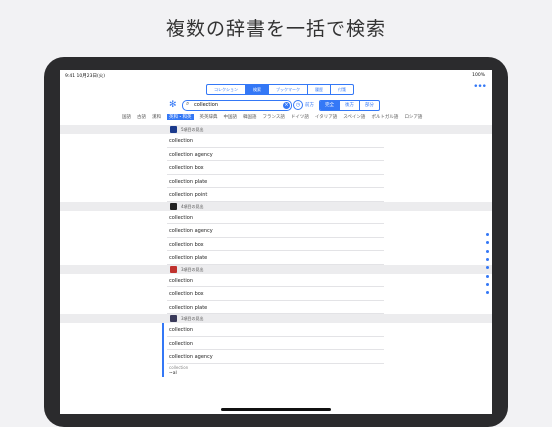 Image resolution: width=552 pixels, height=427 pixels. Describe the element at coordinates (286, 105) in the screenshot. I see `clear-icon: ×` at that location.